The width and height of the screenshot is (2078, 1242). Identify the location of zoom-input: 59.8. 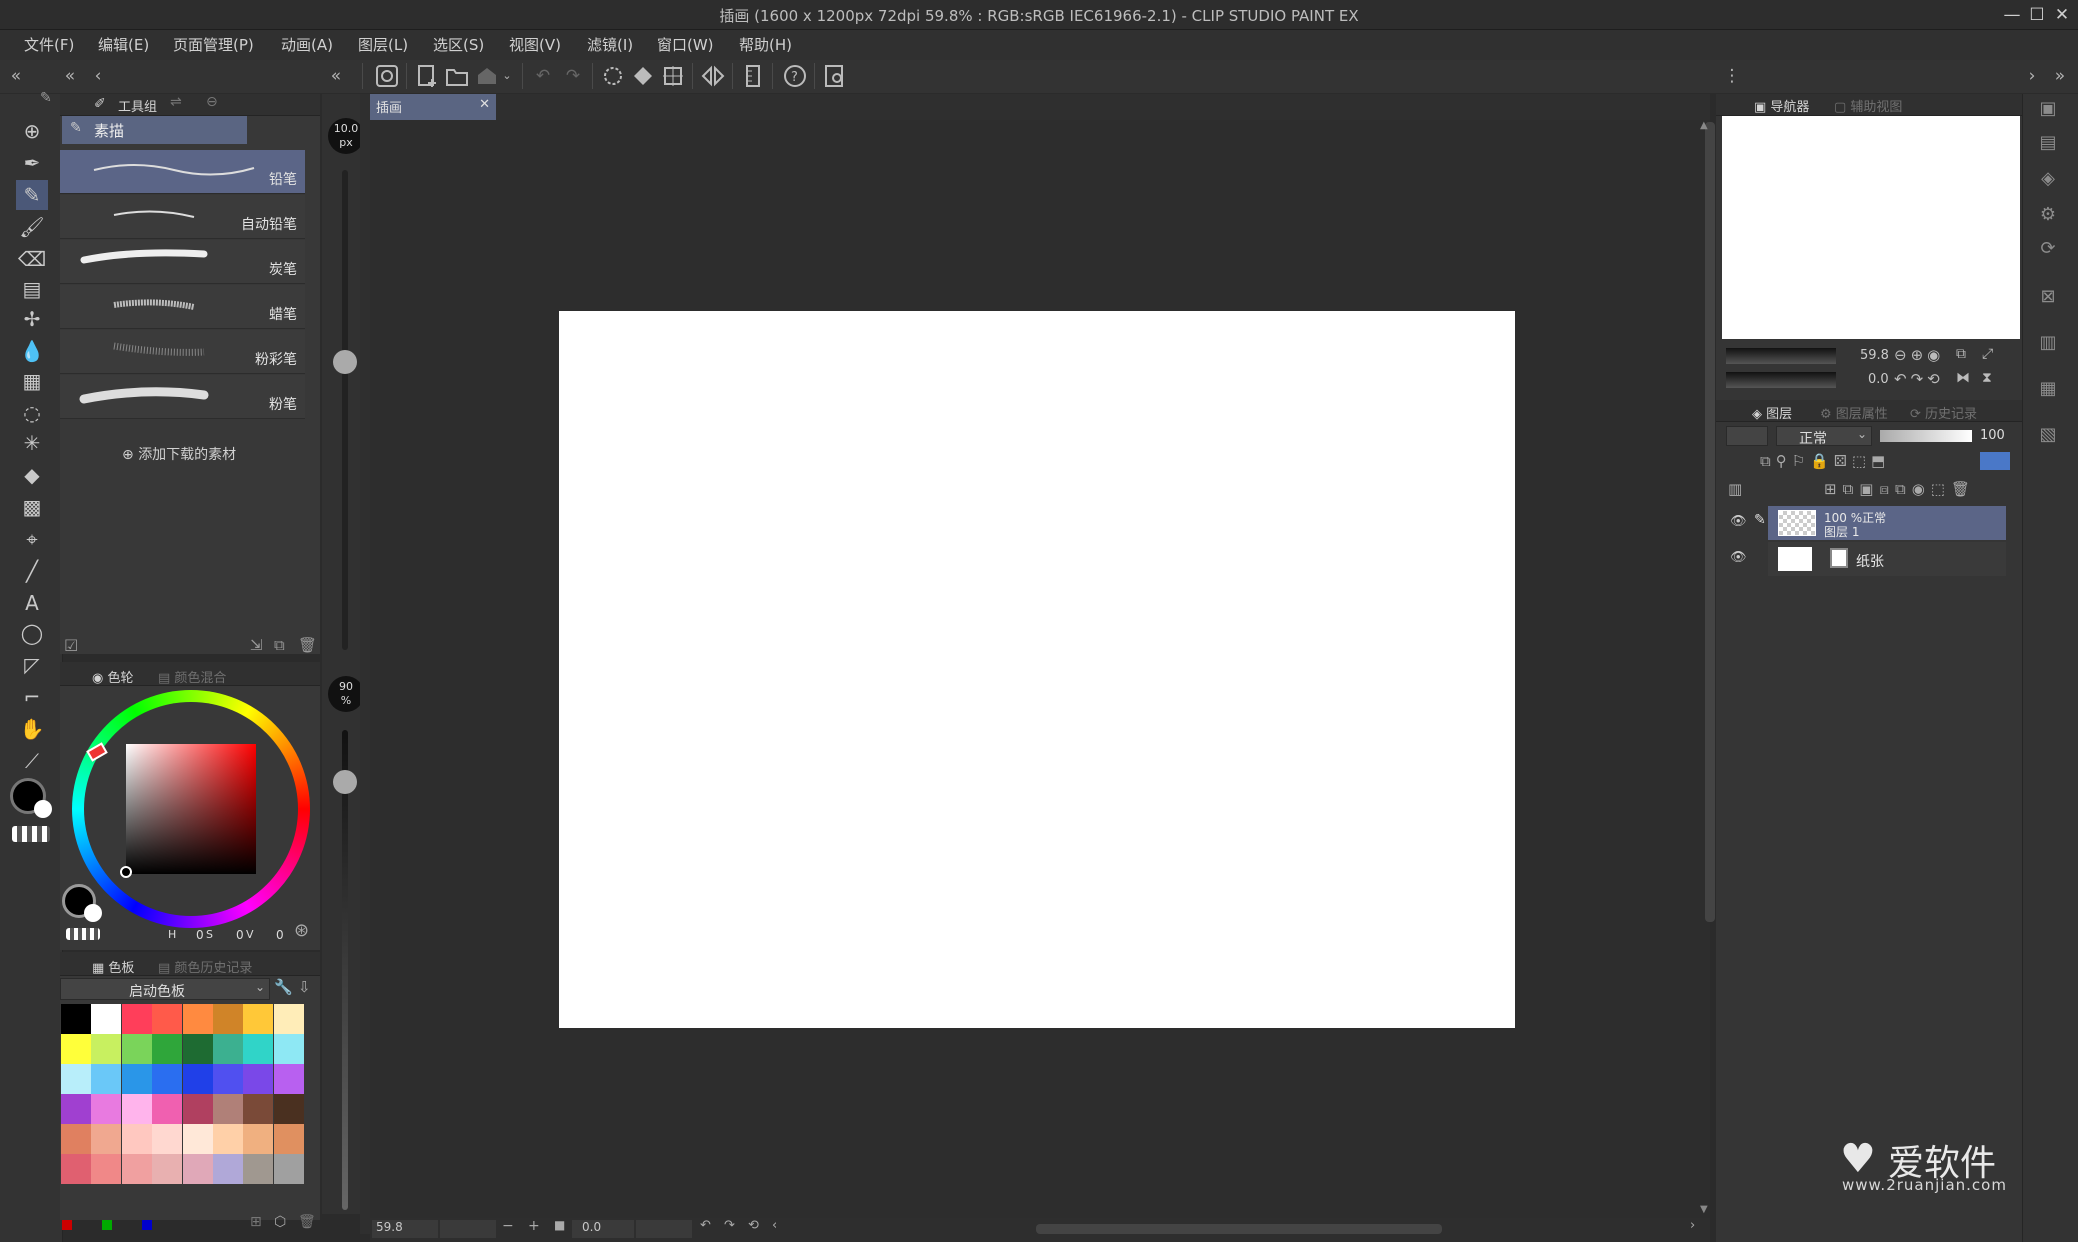
(405, 1229).